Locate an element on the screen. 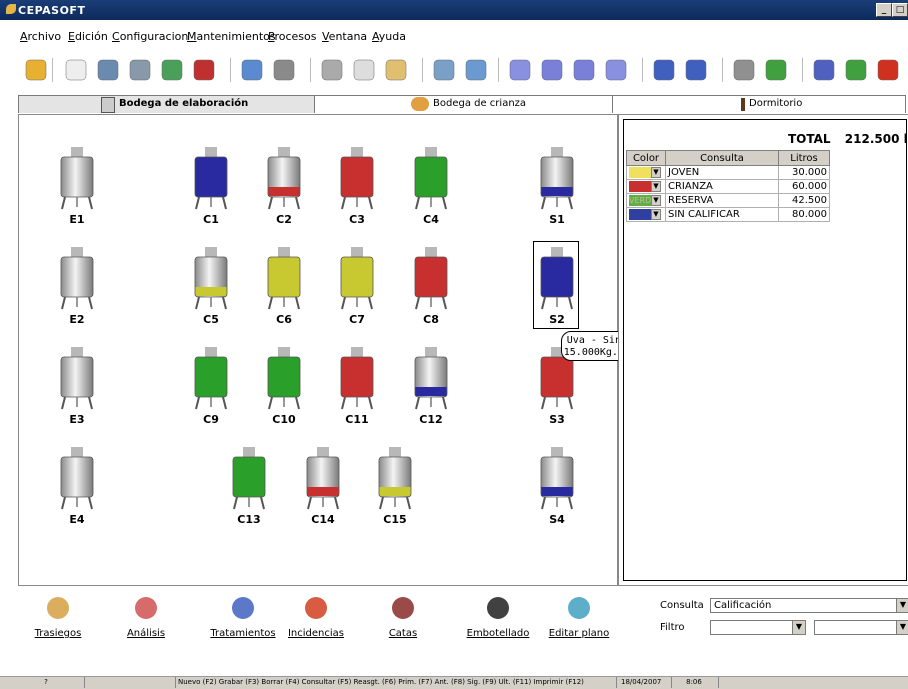  tank-c15: C15 is located at coordinates (405, 490).